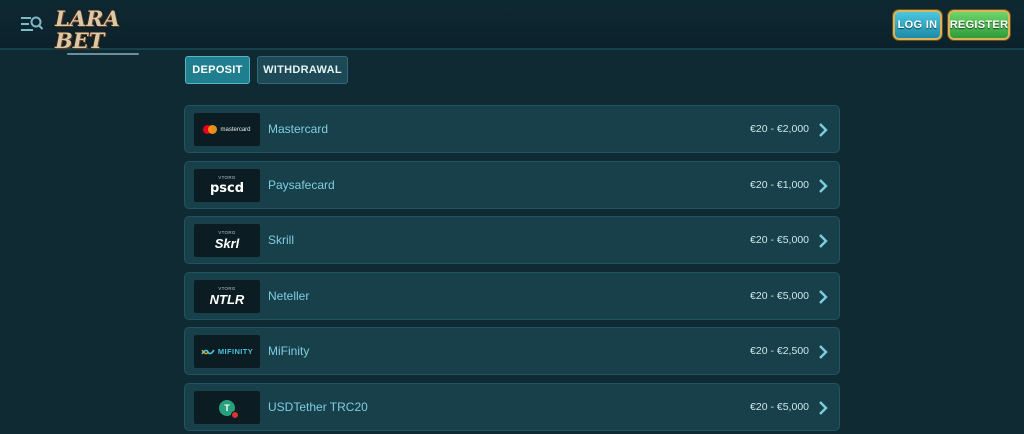  Describe the element at coordinates (779, 351) in the screenshot. I see `method-range: €20 - €2,500` at that location.